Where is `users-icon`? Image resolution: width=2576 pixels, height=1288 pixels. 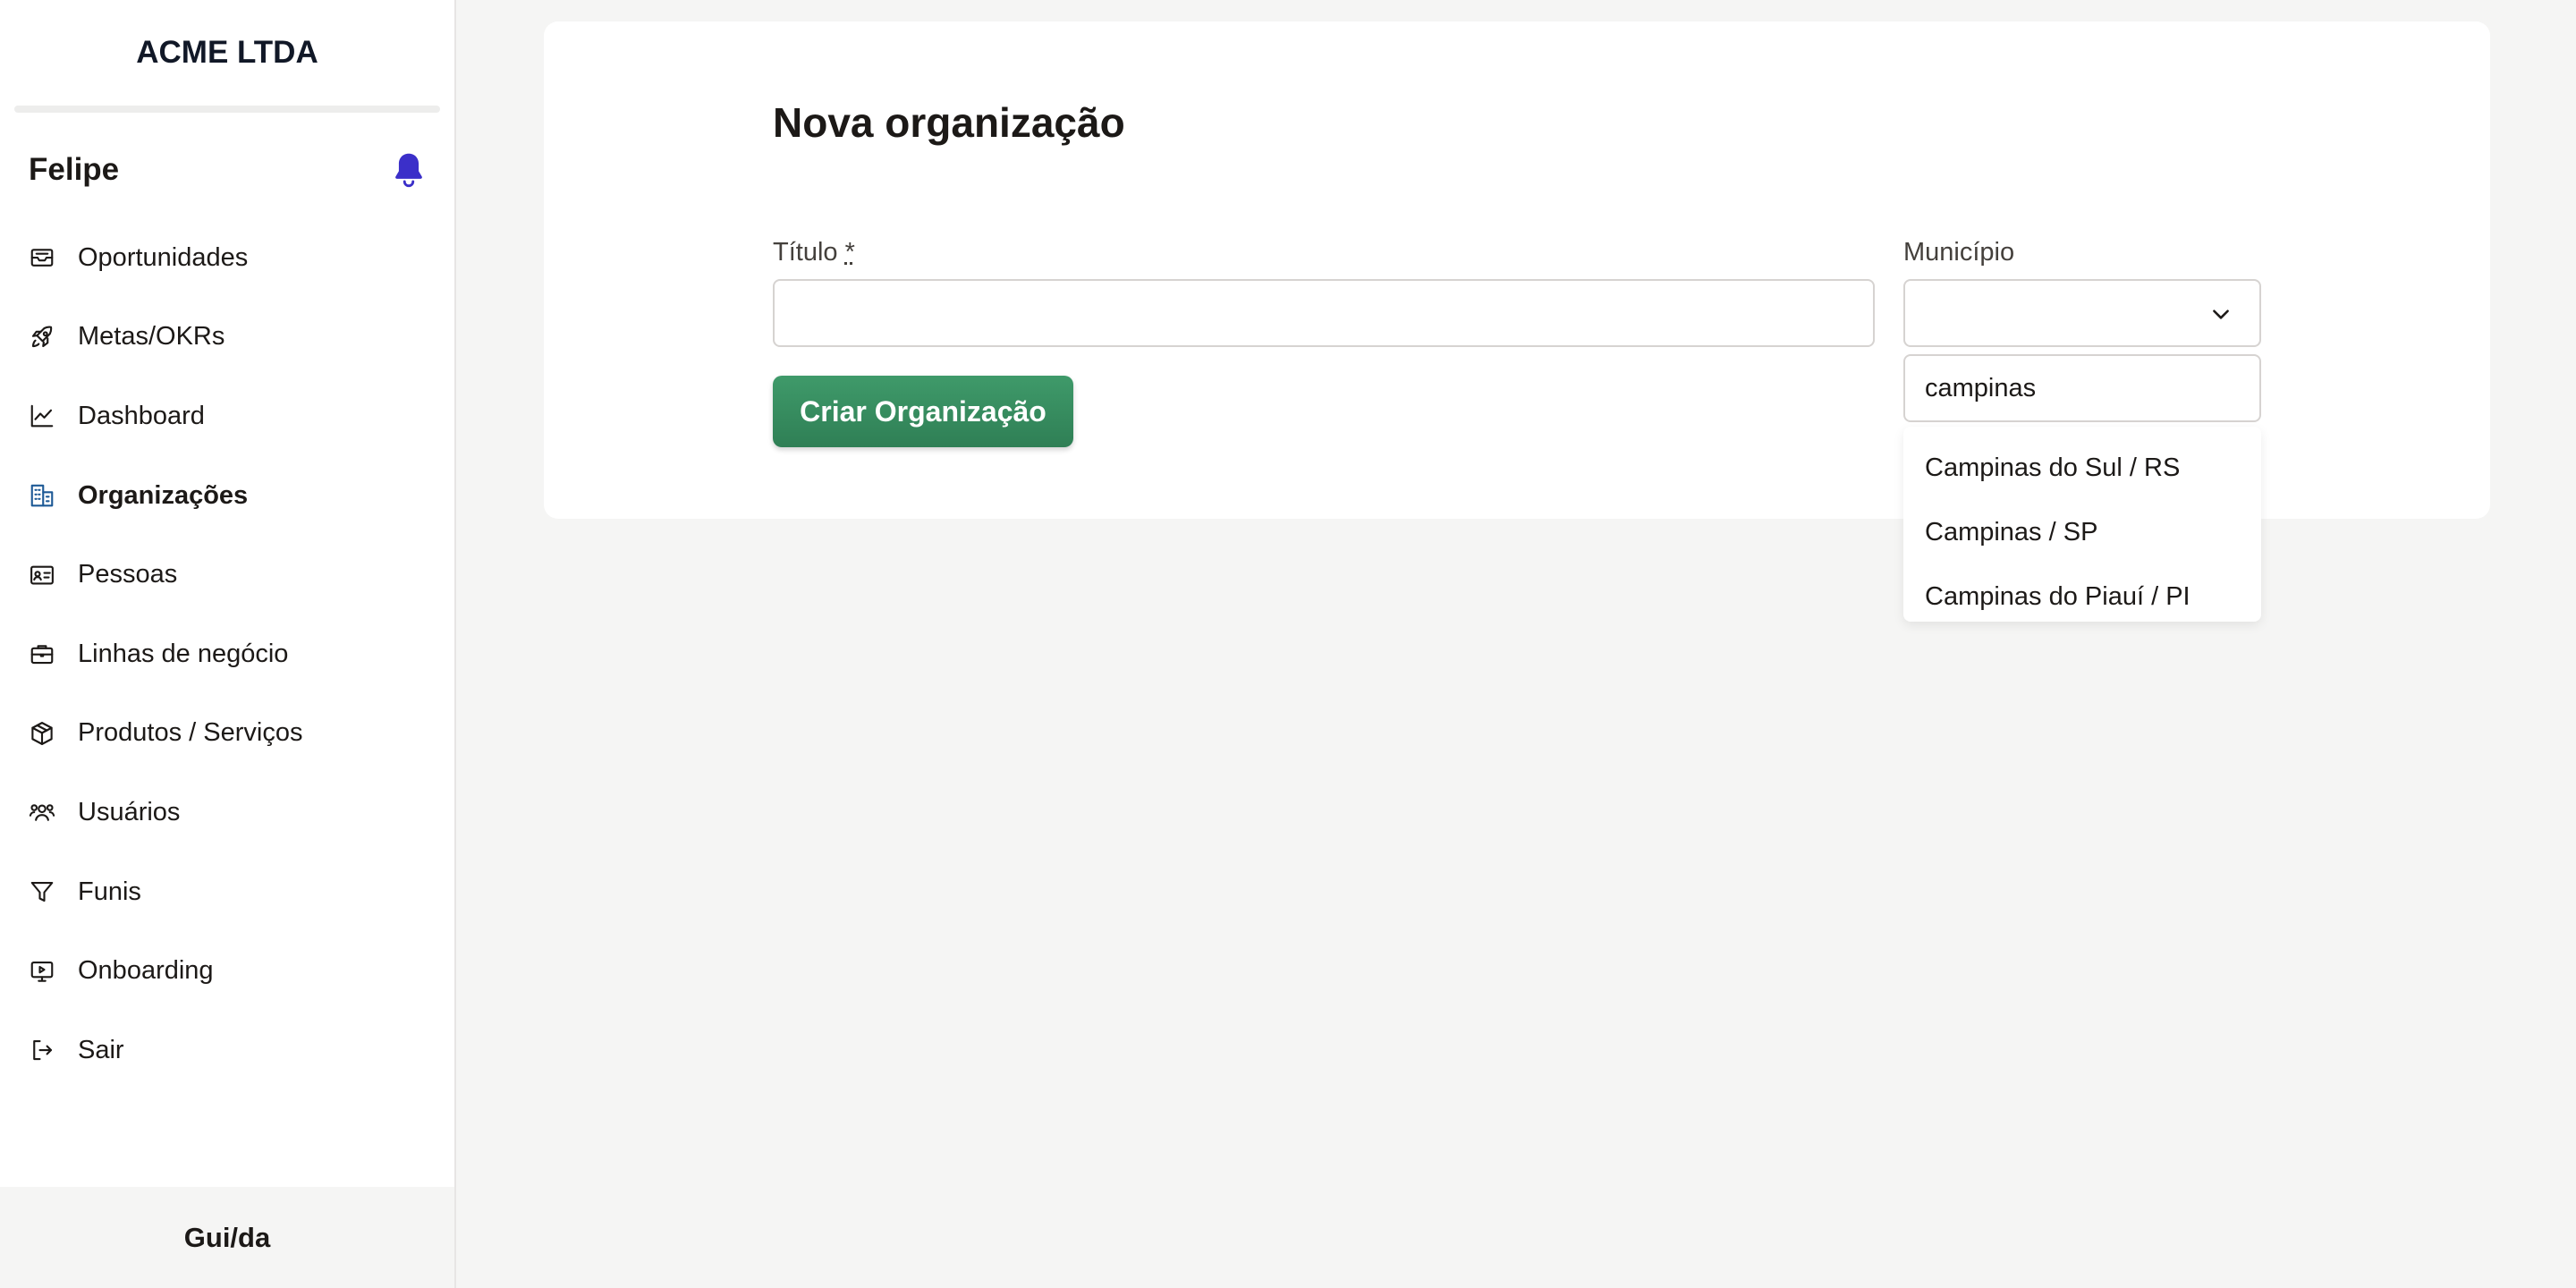
users-icon is located at coordinates (42, 812).